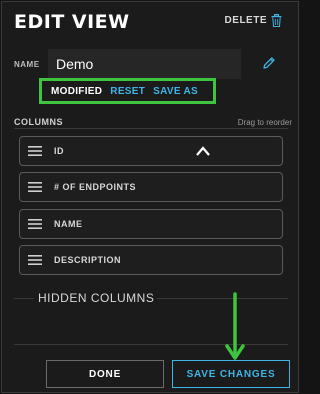  Describe the element at coordinates (151, 187) in the screenshot. I see `column-row-endpoints: # OF ENDPOINTS` at that location.